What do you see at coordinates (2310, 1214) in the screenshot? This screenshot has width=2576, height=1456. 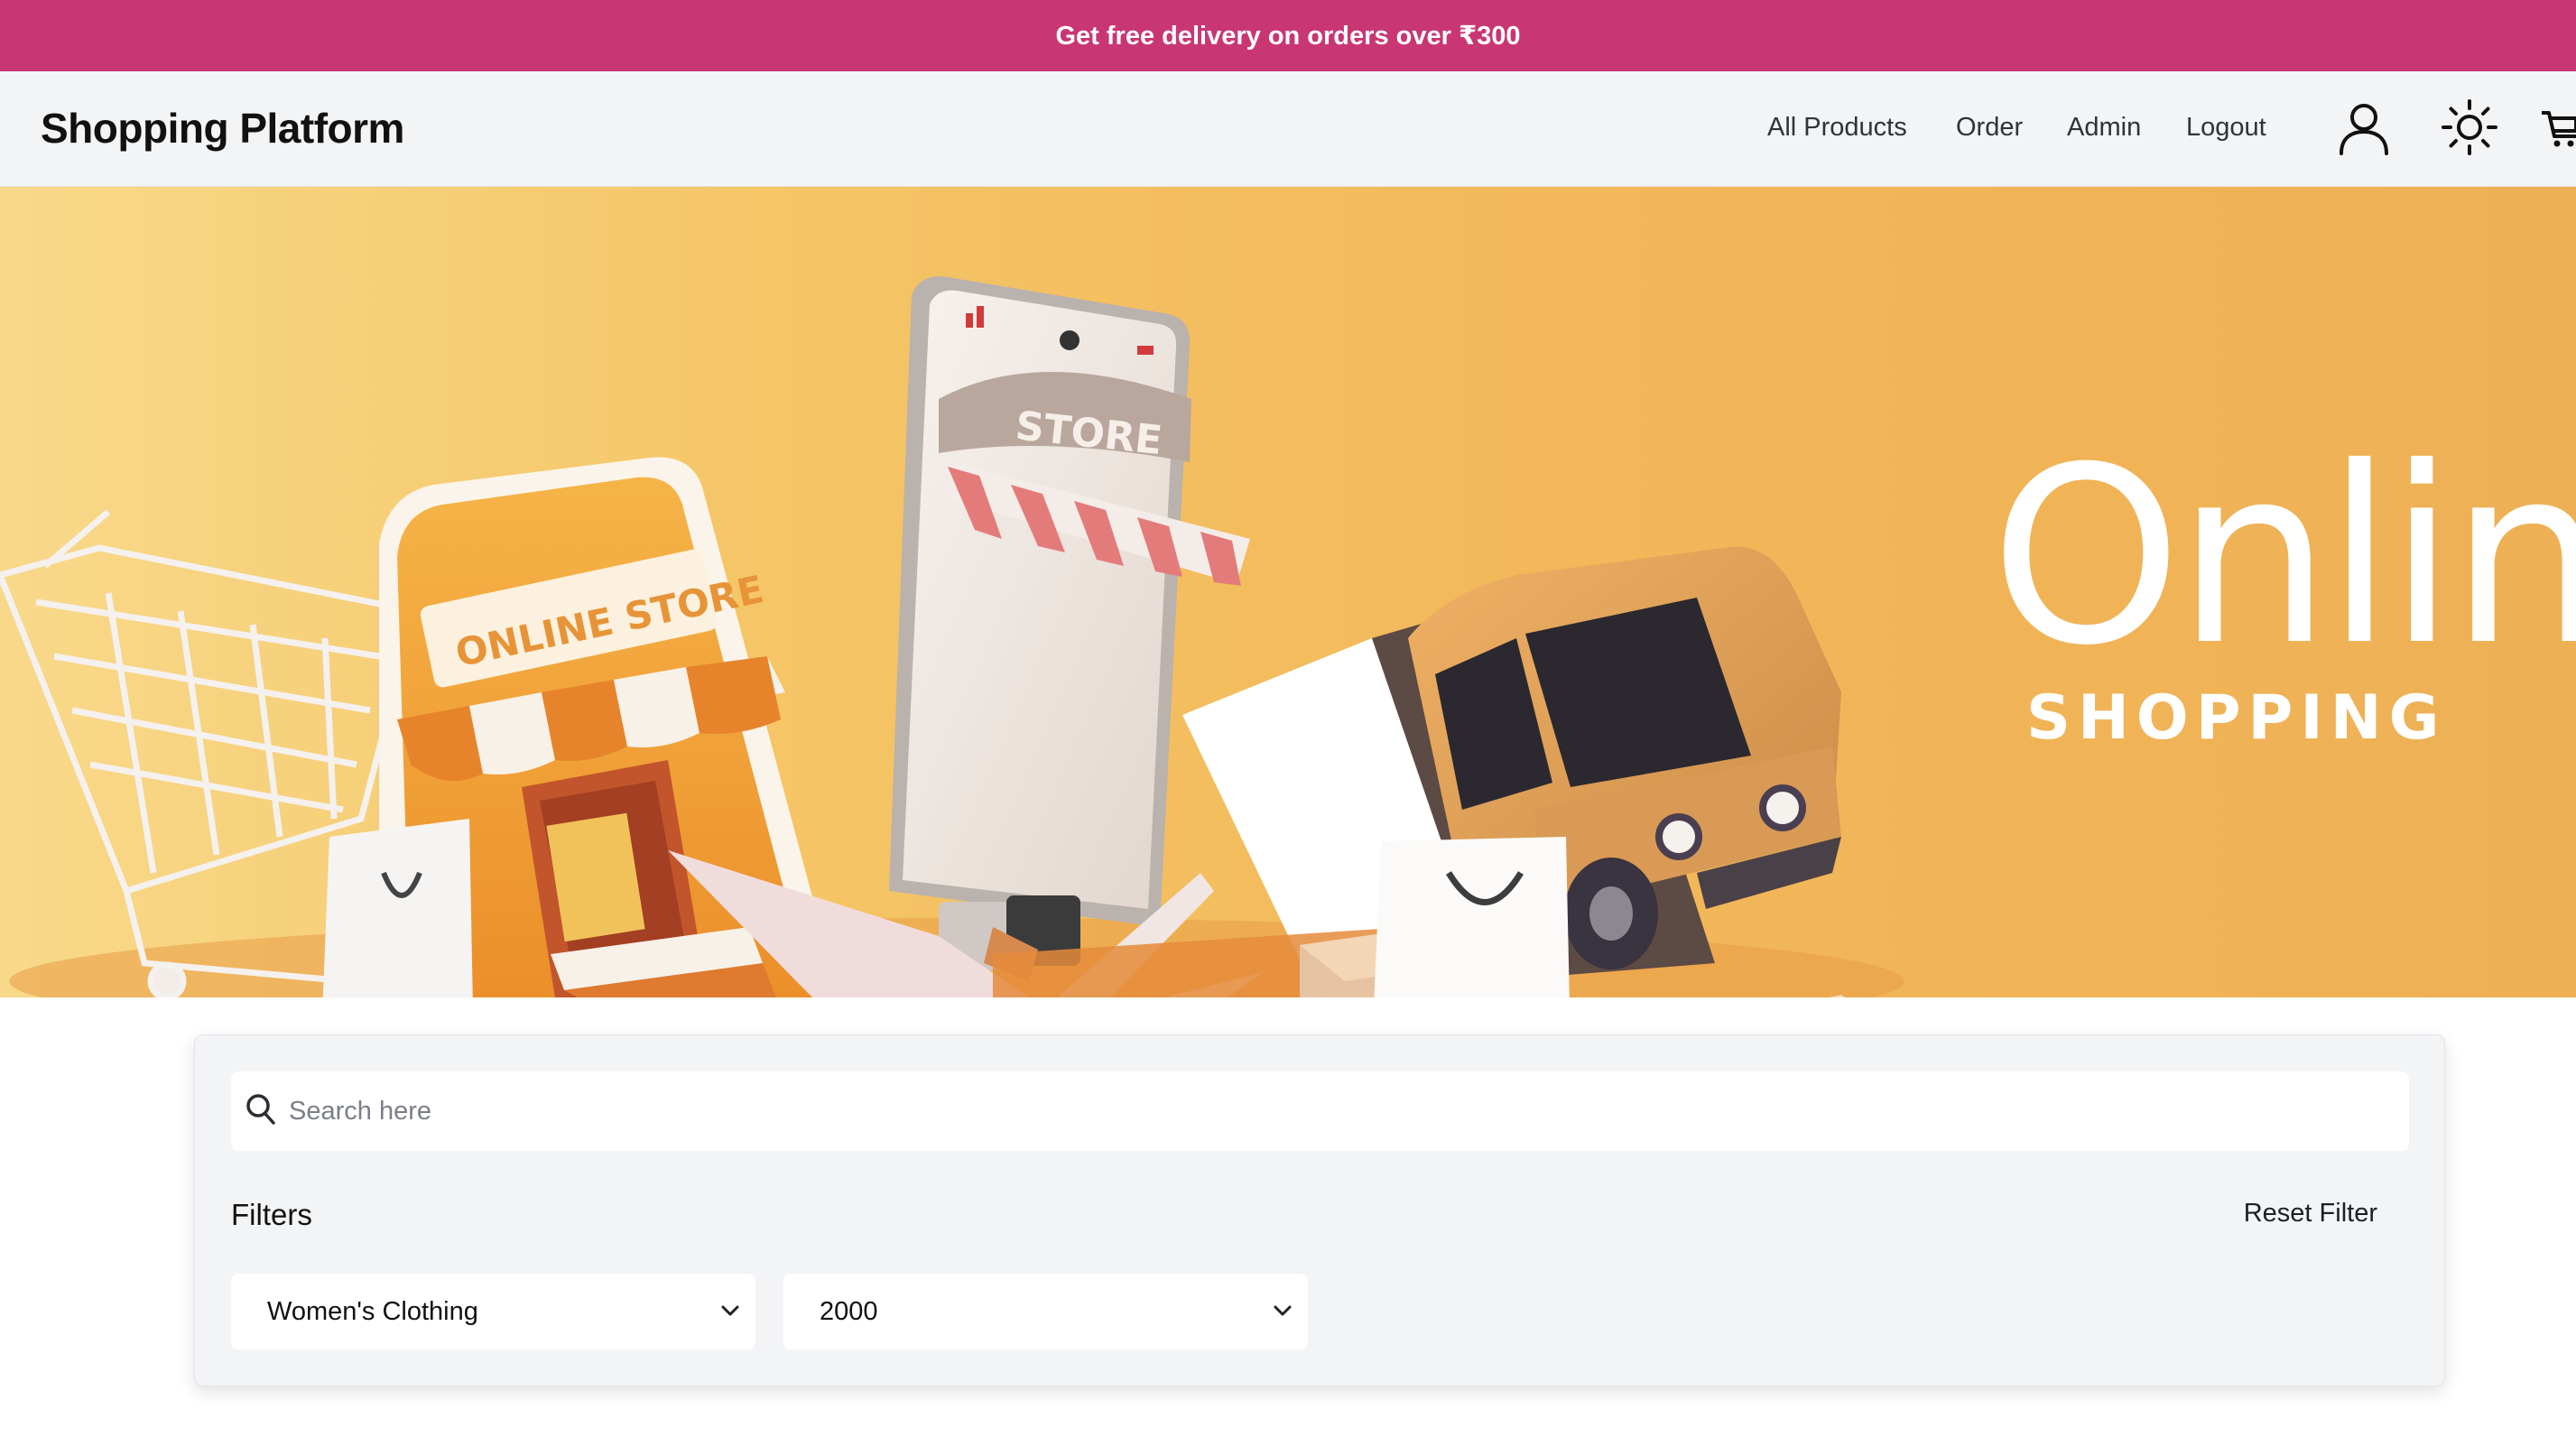 I see `reset-filter-button: Reset Filter` at bounding box center [2310, 1214].